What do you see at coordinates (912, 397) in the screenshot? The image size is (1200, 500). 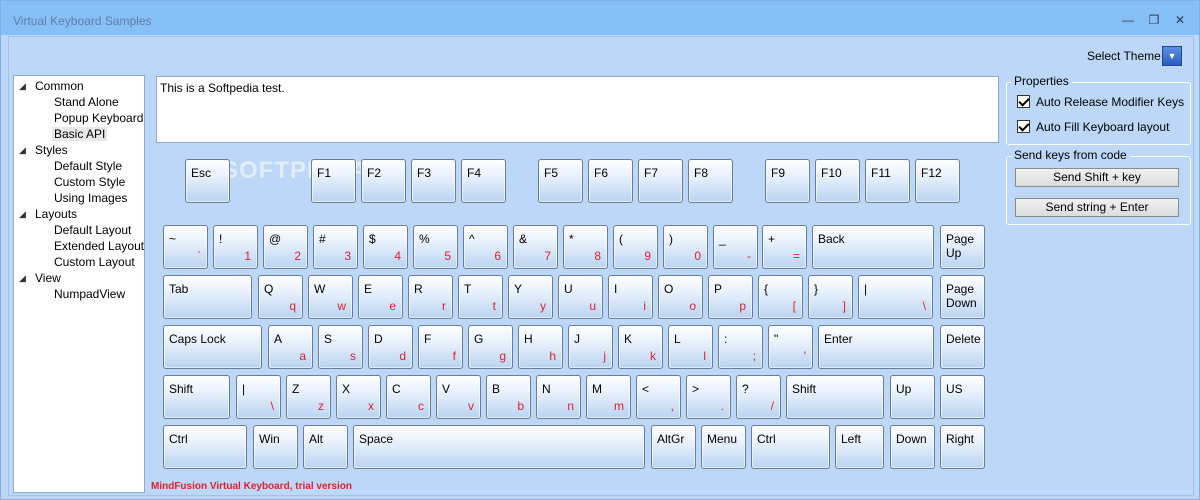 I see `key-up: Up` at bounding box center [912, 397].